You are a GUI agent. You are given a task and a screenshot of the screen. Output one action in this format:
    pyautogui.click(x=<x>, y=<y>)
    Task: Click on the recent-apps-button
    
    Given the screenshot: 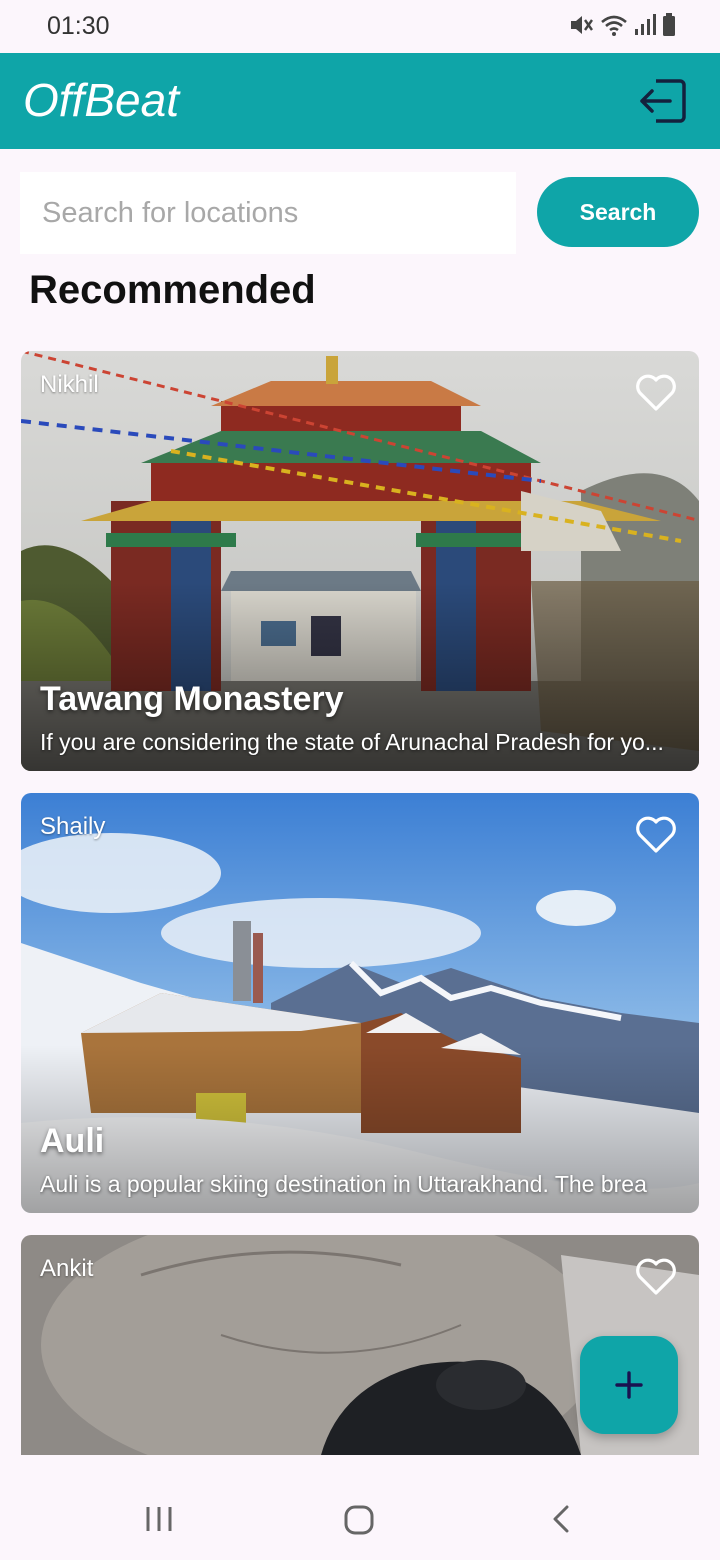 What is the action you would take?
    pyautogui.click(x=159, y=1521)
    